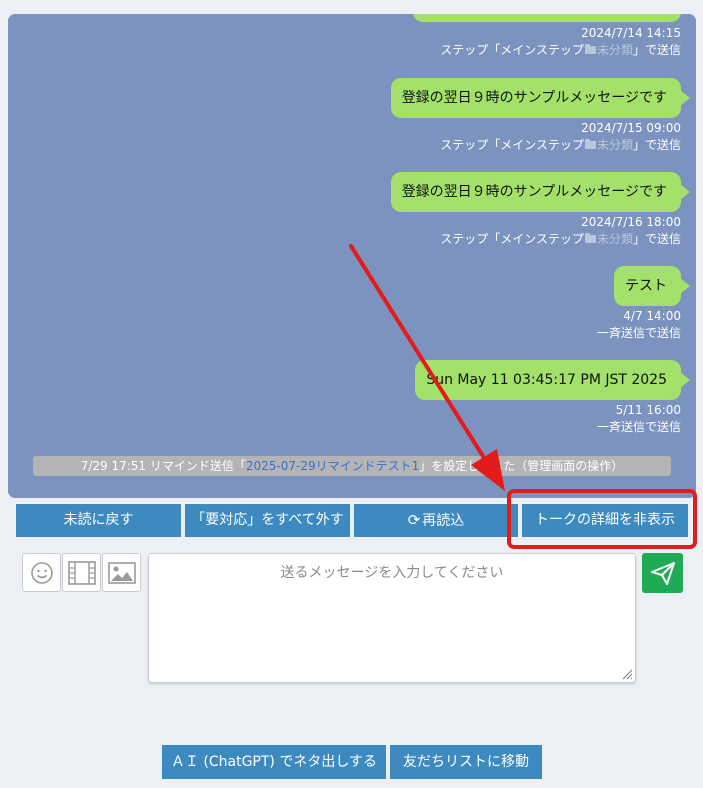 This screenshot has height=788, width=703. What do you see at coordinates (466, 762) in the screenshot?
I see `friend-list-button: 友だちリストに移動` at bounding box center [466, 762].